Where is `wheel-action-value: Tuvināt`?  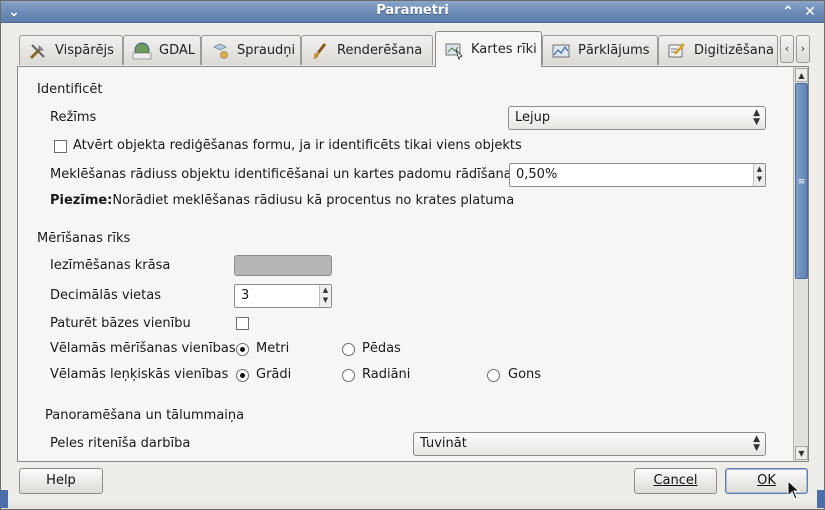
wheel-action-value: Tuvināt is located at coordinates (443, 443).